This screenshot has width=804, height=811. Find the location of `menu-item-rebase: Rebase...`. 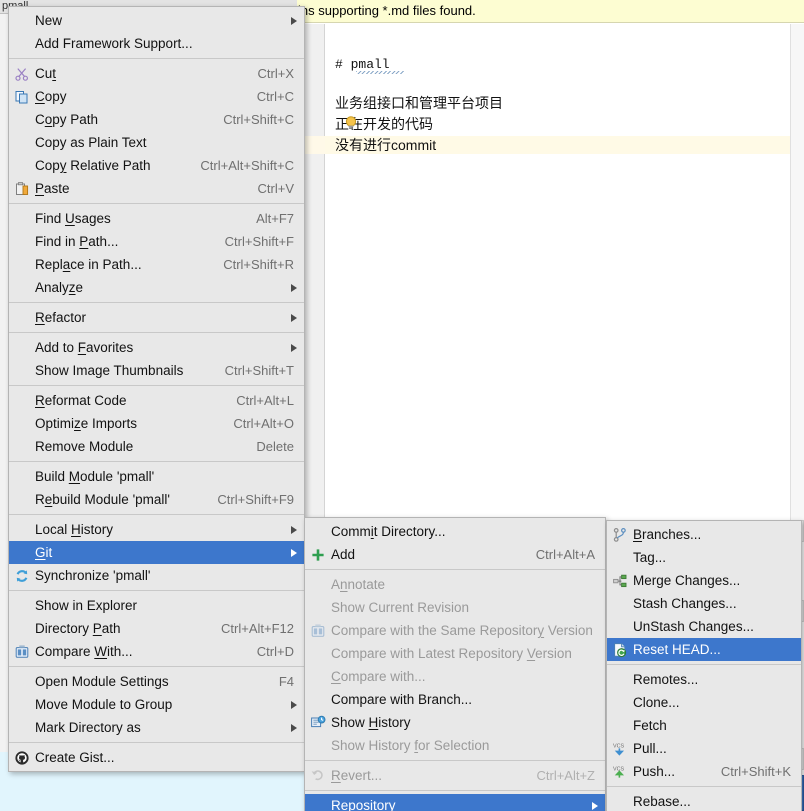

menu-item-rebase: Rebase... is located at coordinates (704, 800).